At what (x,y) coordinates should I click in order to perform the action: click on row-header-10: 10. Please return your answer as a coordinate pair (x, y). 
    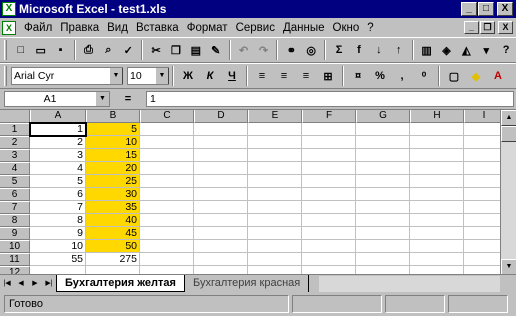
    Looking at the image, I should click on (15, 246).